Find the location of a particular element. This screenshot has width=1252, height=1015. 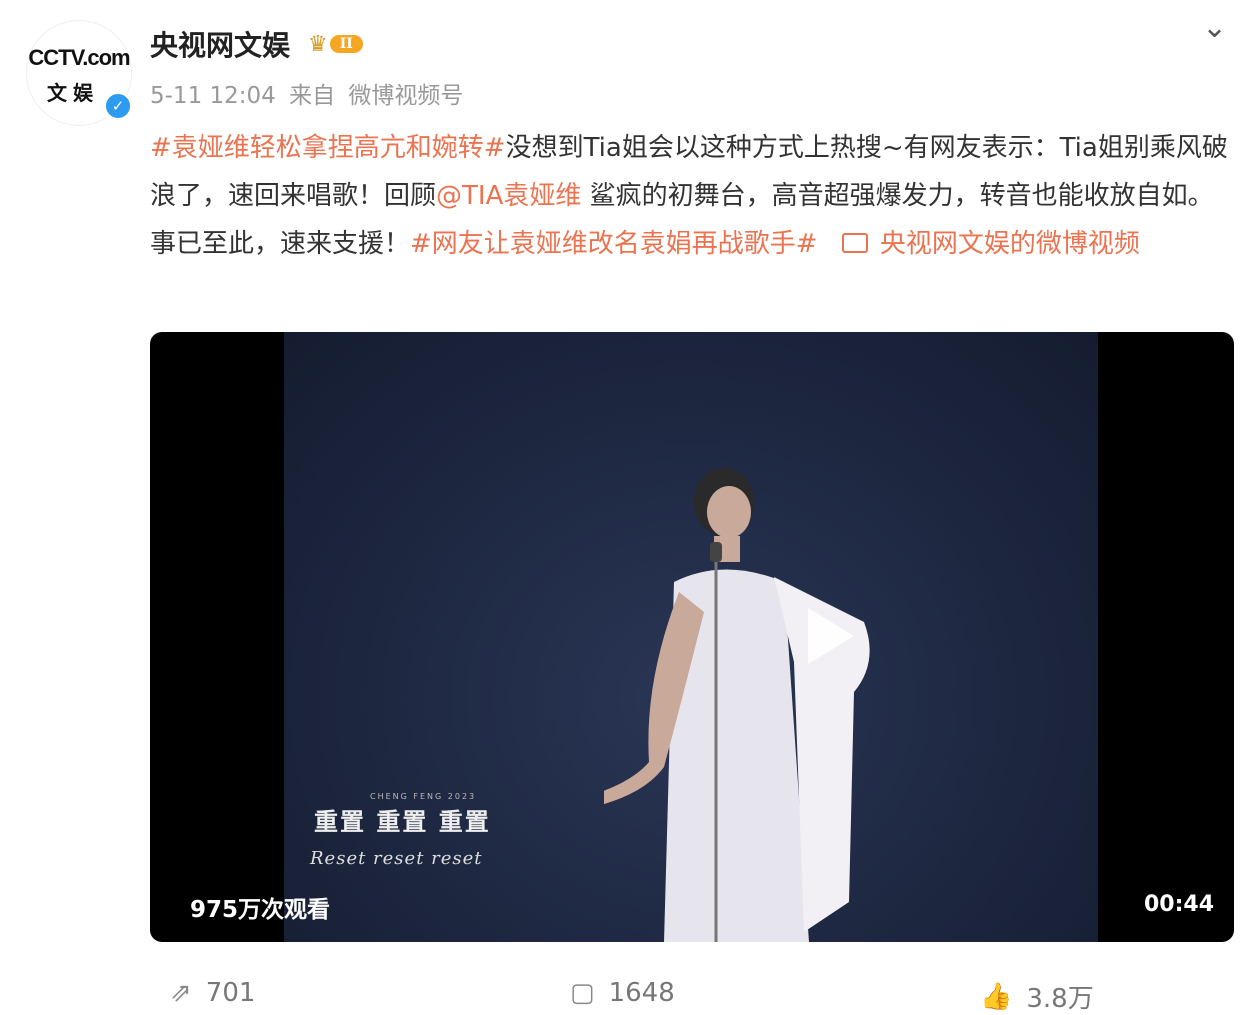

vip-level: II is located at coordinates (346, 44).